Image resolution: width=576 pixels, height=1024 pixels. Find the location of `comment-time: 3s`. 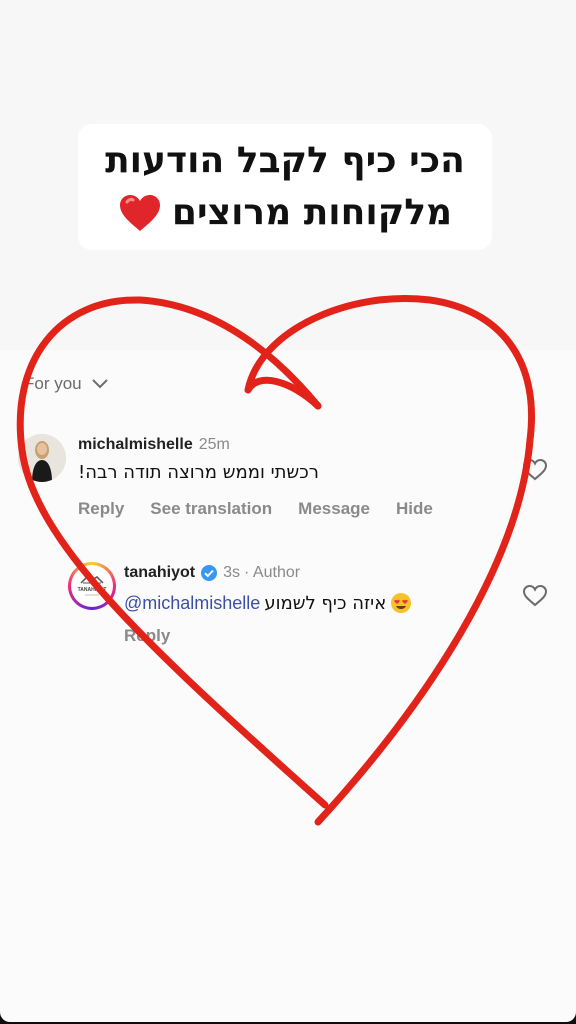

comment-time: 3s is located at coordinates (232, 572).